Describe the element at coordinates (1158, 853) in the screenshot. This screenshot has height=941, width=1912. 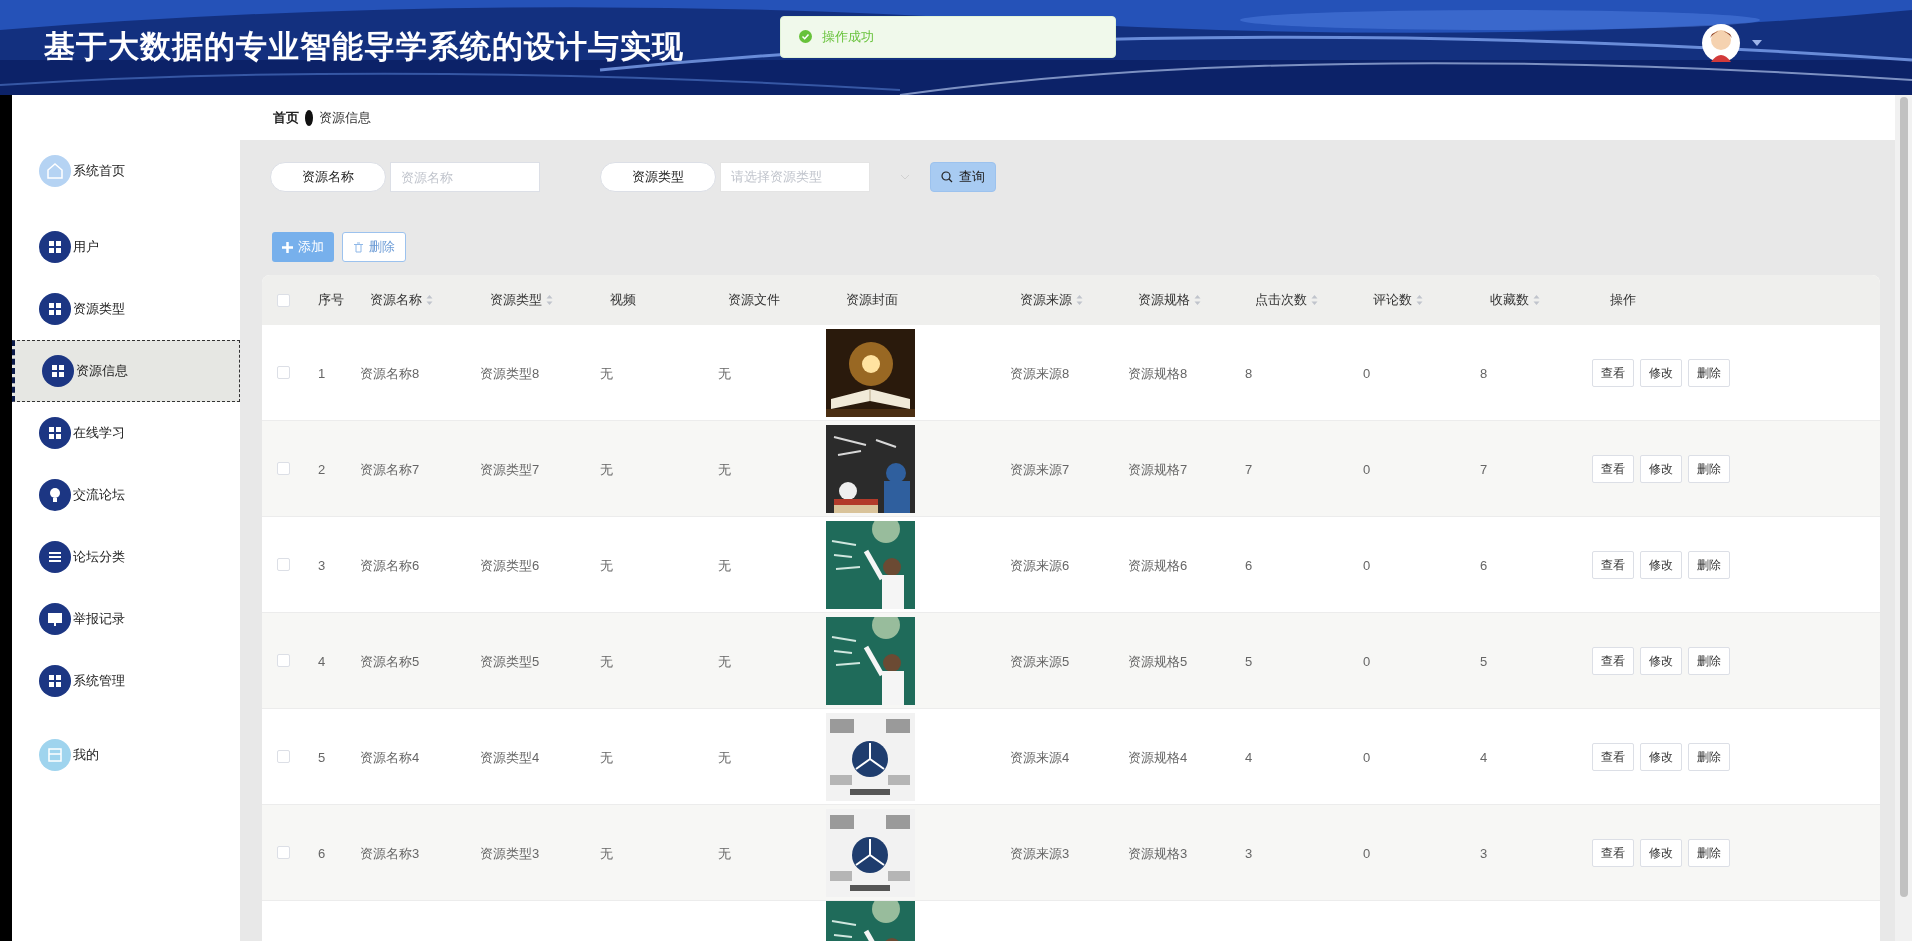
I see `table-cell: 资源规格3` at that location.